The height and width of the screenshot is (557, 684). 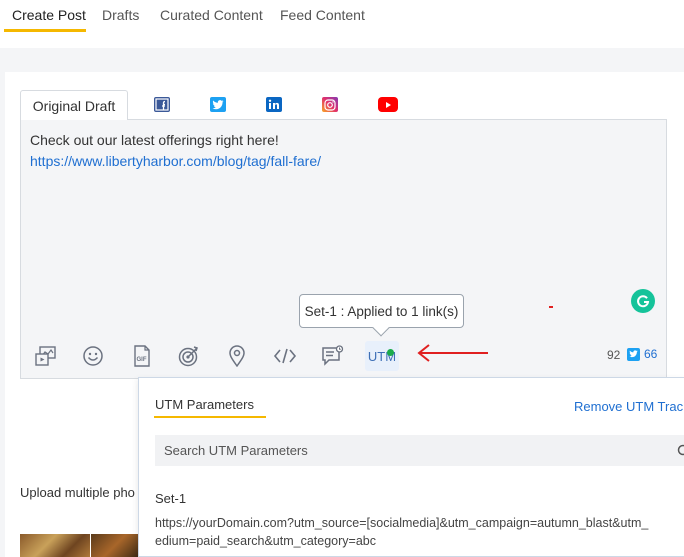 I want to click on annotation-arrow-icon, so click(x=452, y=353).